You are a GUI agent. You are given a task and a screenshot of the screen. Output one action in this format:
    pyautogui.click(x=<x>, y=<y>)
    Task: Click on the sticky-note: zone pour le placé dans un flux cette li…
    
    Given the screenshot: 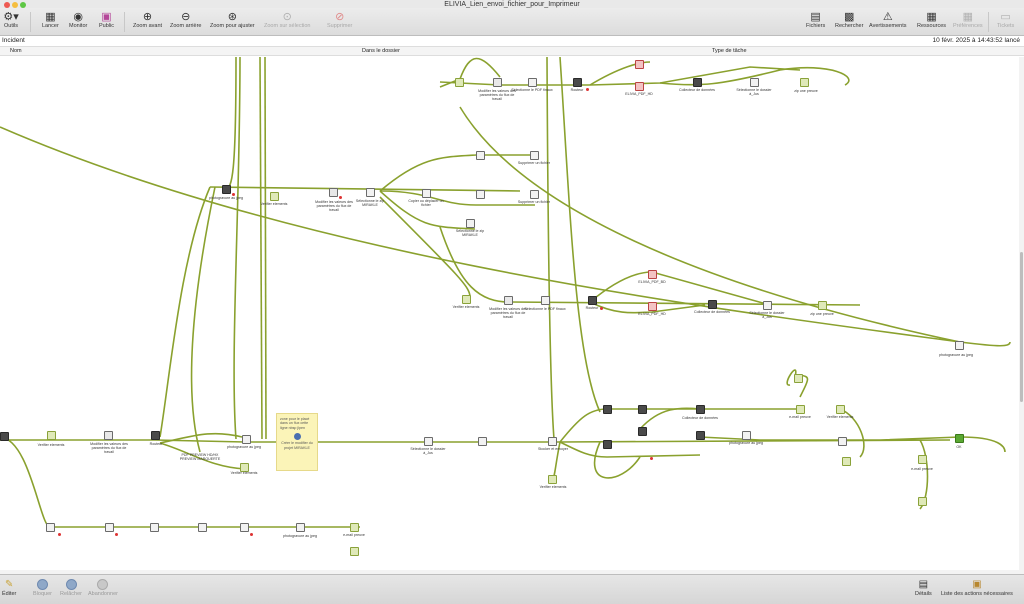 What is the action you would take?
    pyautogui.click(x=297, y=442)
    